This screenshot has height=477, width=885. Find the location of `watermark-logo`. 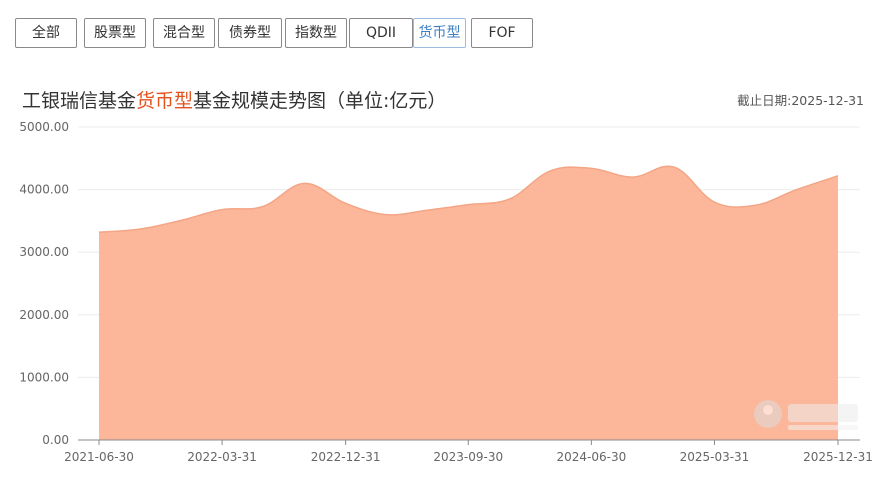

watermark-logo is located at coordinates (807, 418).